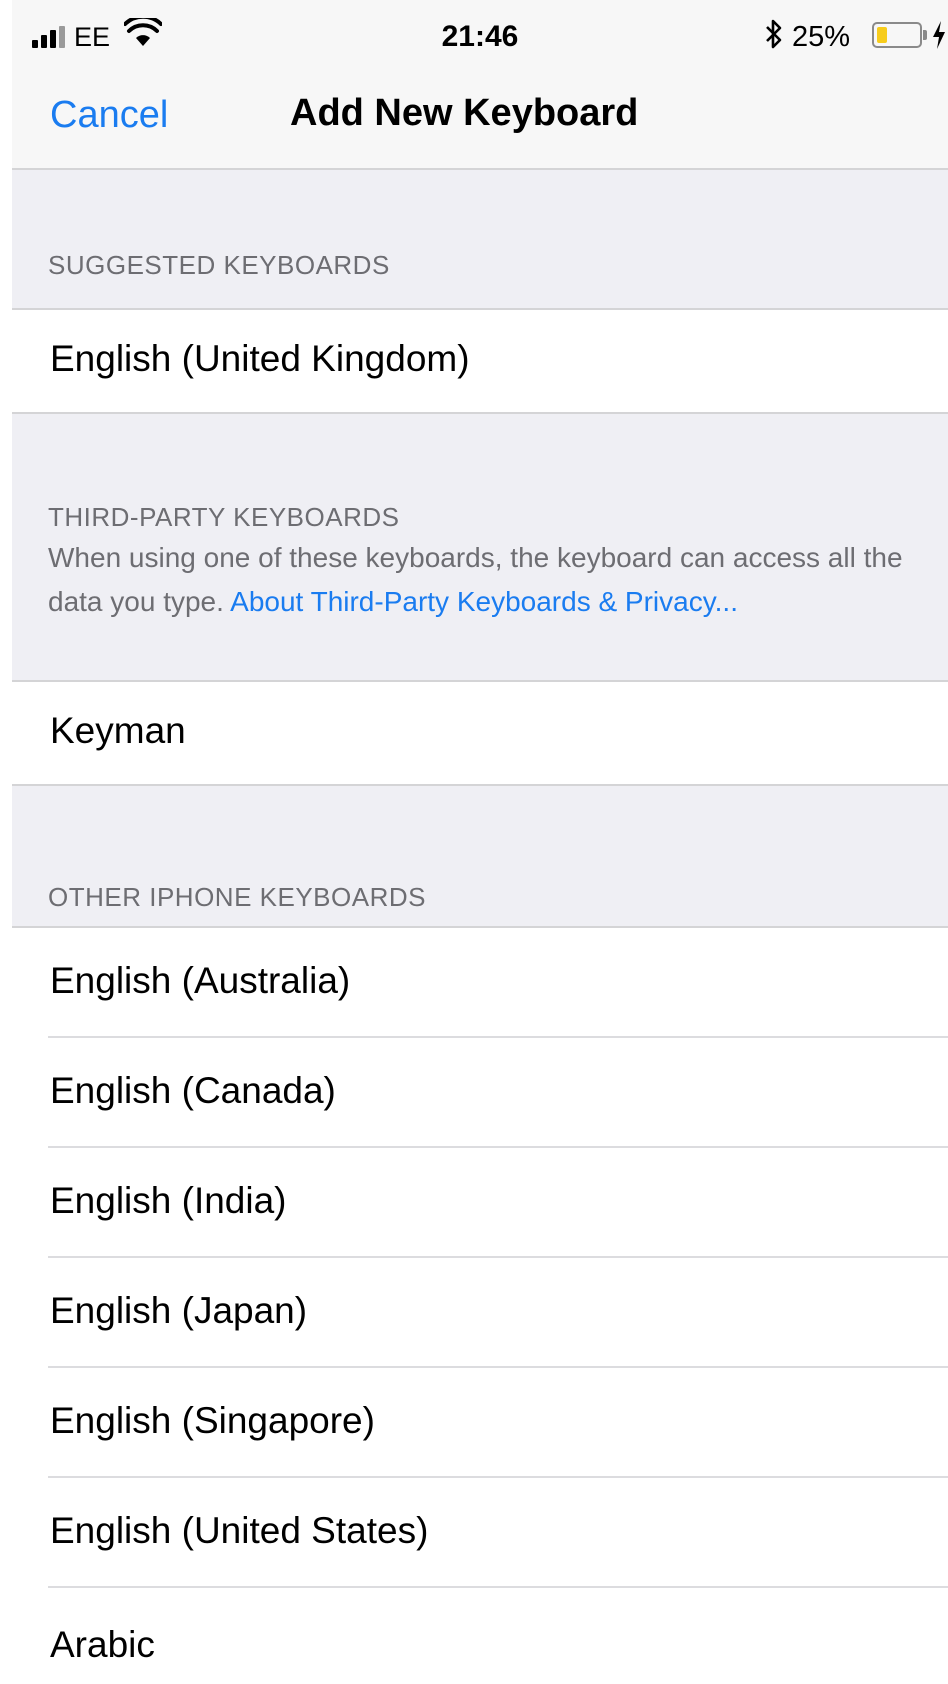 This screenshot has width=948, height=1684. What do you see at coordinates (480, 1203) in the screenshot?
I see `keyboard-row: English (India)` at bounding box center [480, 1203].